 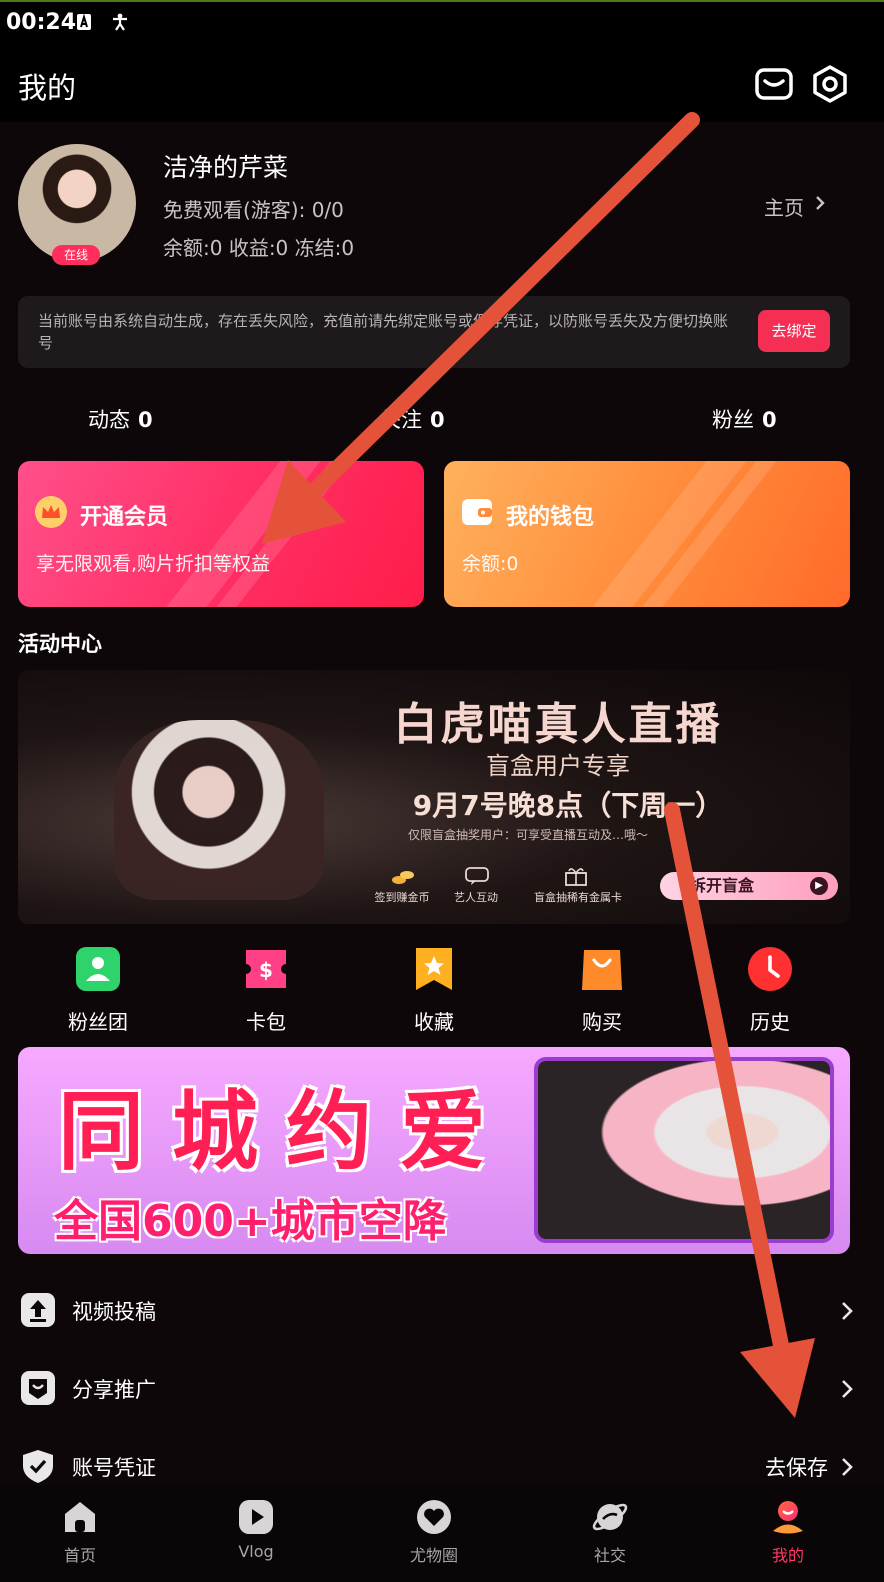 What do you see at coordinates (774, 84) in the screenshot?
I see `message-icon` at bounding box center [774, 84].